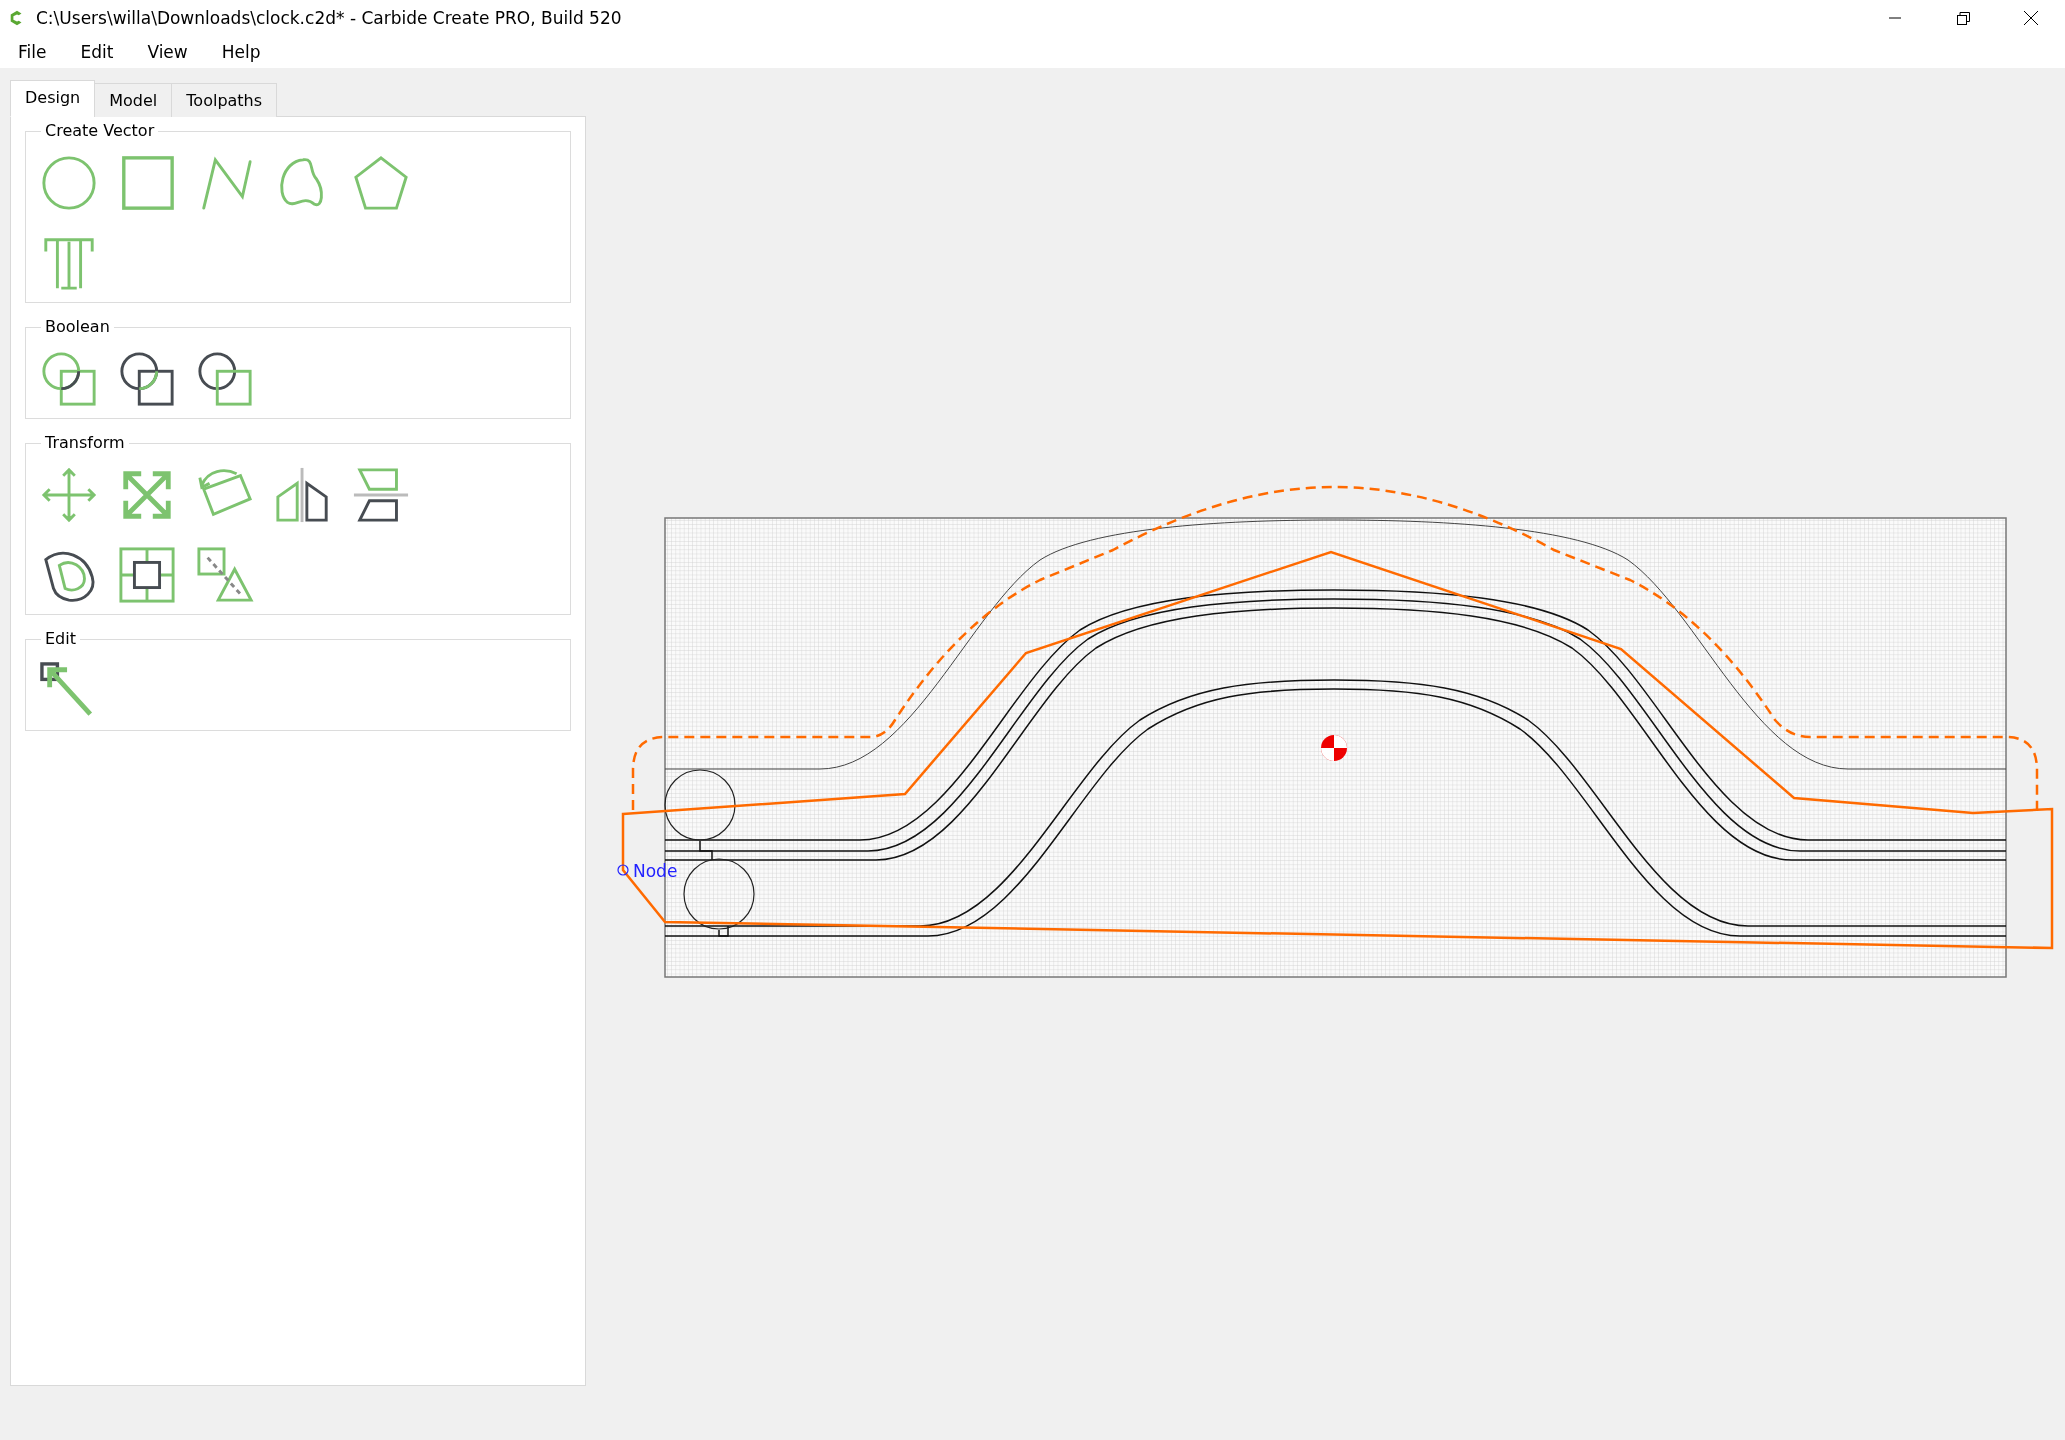  I want to click on close-icon, so click(2031, 18).